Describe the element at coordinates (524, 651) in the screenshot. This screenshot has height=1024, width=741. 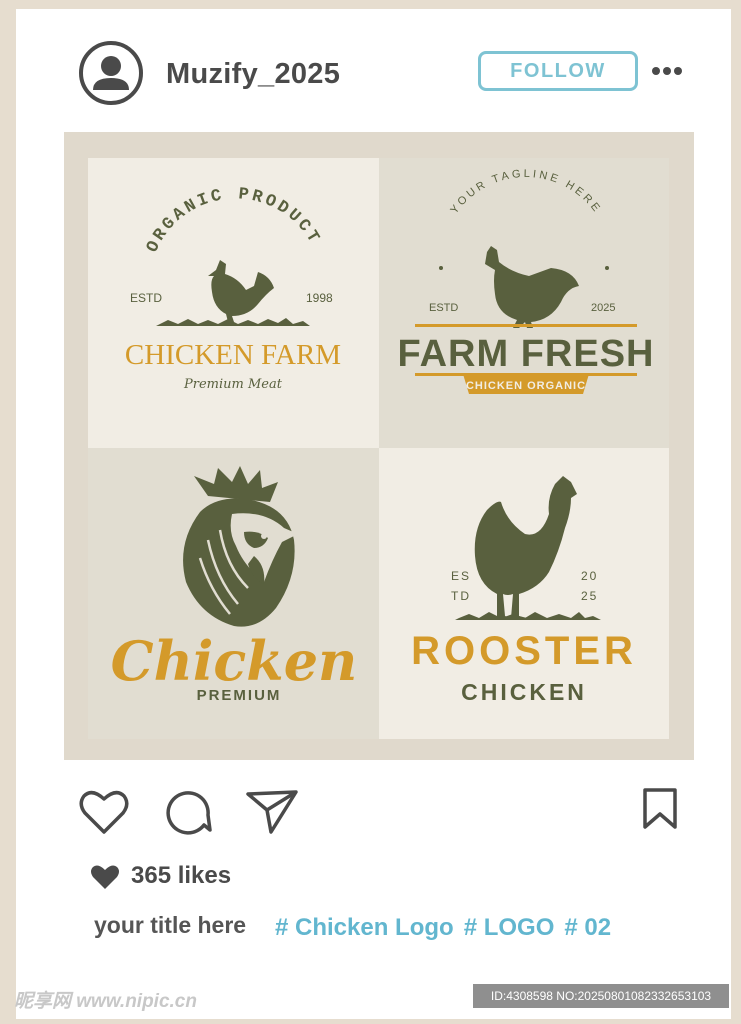
I see `rooster-title: ROOSTER` at that location.